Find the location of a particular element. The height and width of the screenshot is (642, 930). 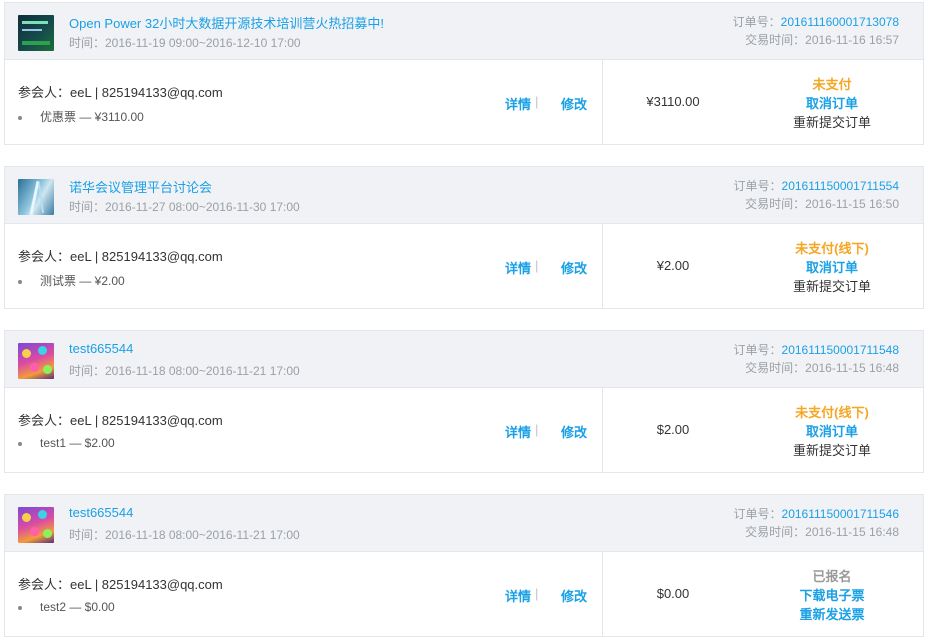

ticket-item: 测试票 — ¥2.00 is located at coordinates (71, 280).